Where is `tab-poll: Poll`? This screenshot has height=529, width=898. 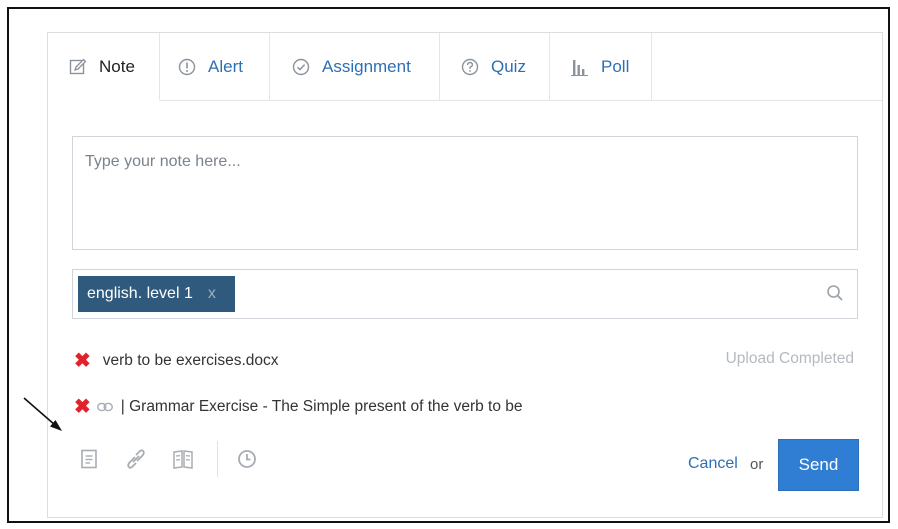
tab-poll: Poll is located at coordinates (601, 67).